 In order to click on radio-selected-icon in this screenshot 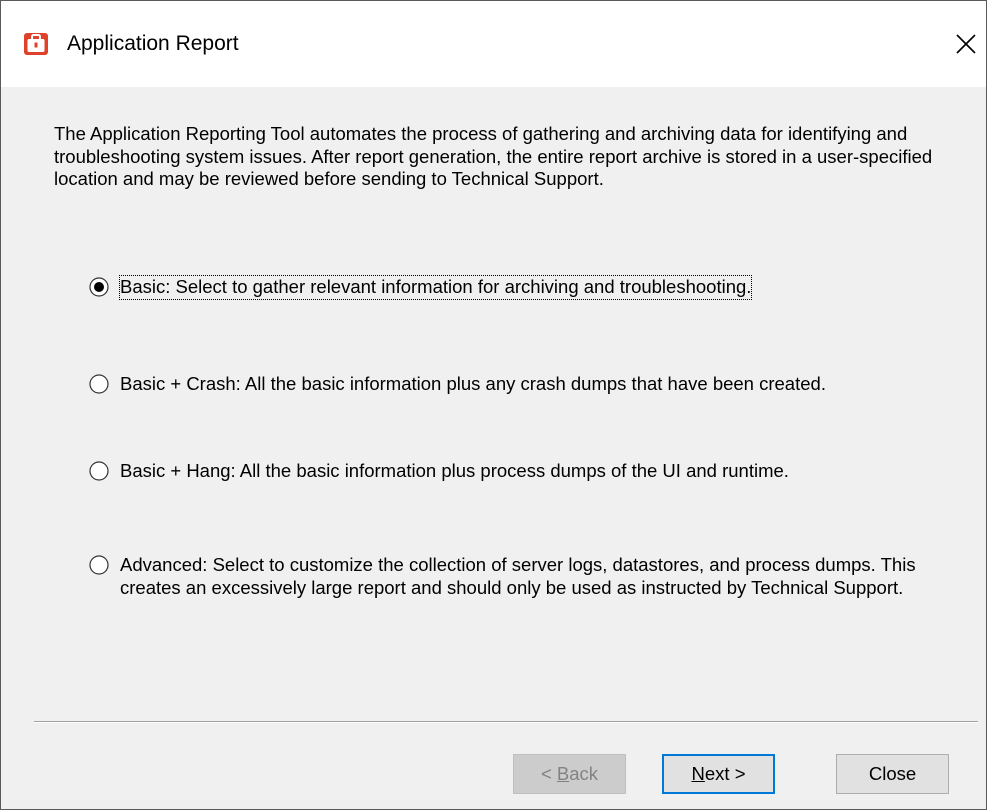, I will do `click(99, 287)`.